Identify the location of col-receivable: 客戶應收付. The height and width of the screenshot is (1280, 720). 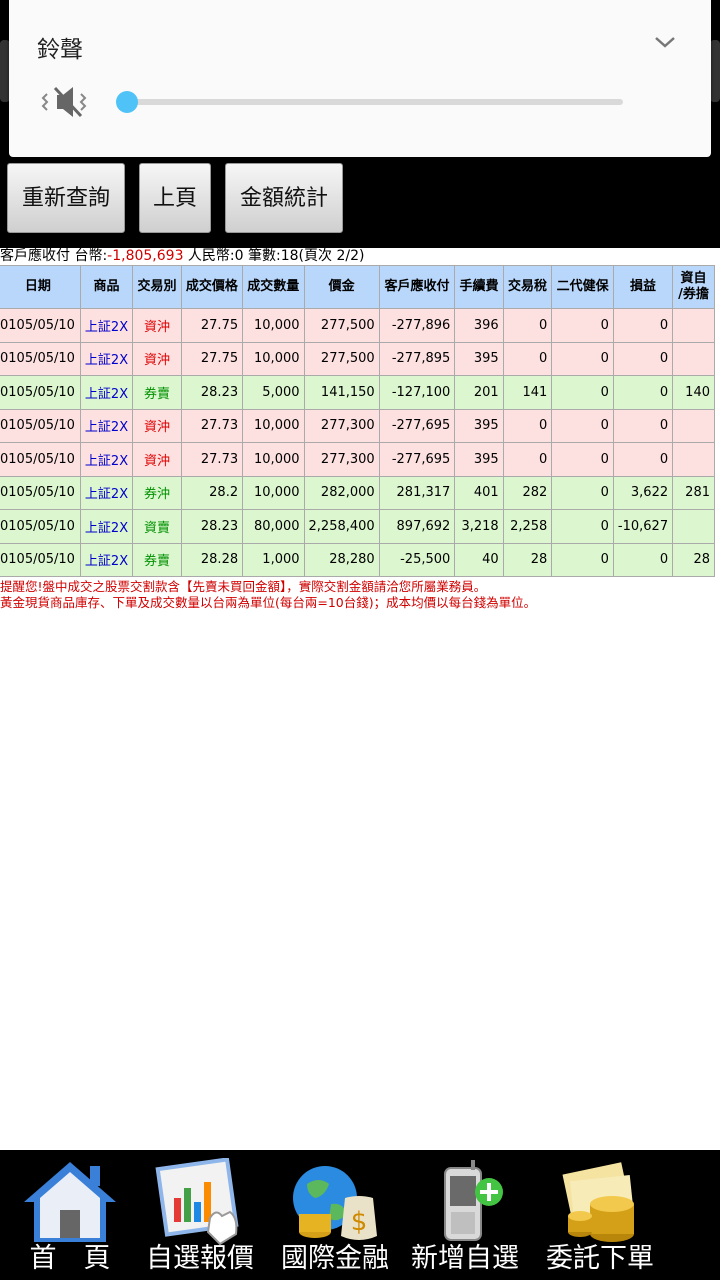
(417, 287).